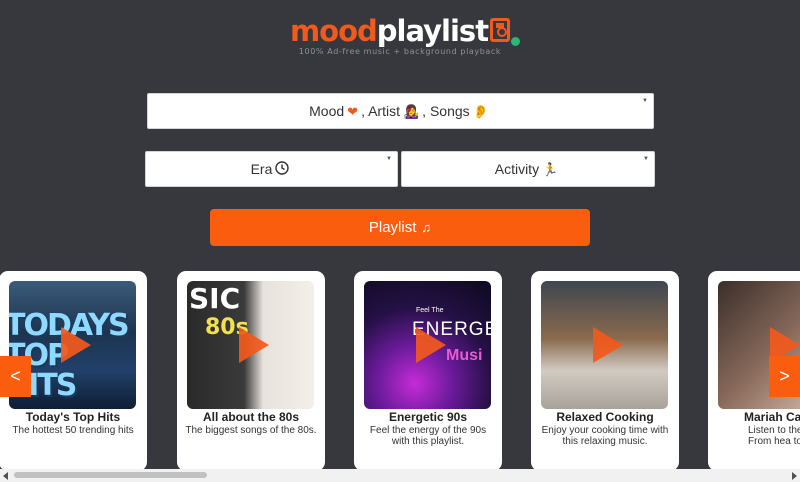 Image resolution: width=800 pixels, height=482 pixels. What do you see at coordinates (400, 475) in the screenshot?
I see `horizontal-scrollbar` at bounding box center [400, 475].